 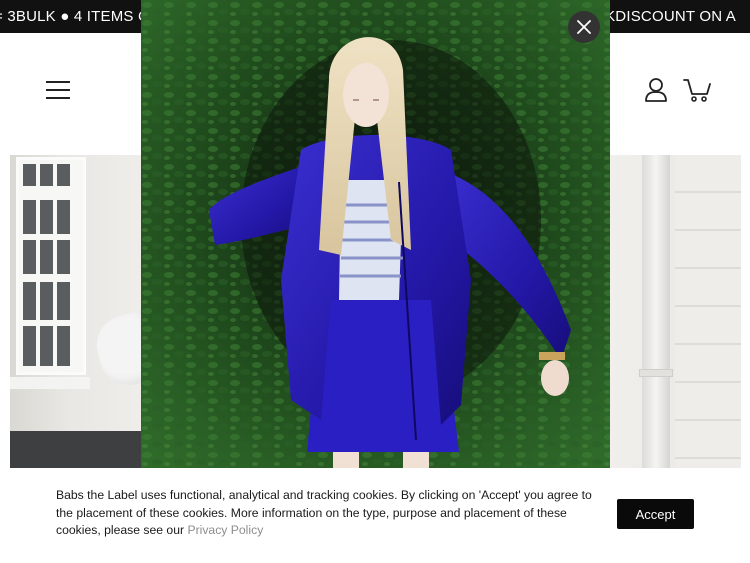 I want to click on window-sill, so click(x=50, y=383).